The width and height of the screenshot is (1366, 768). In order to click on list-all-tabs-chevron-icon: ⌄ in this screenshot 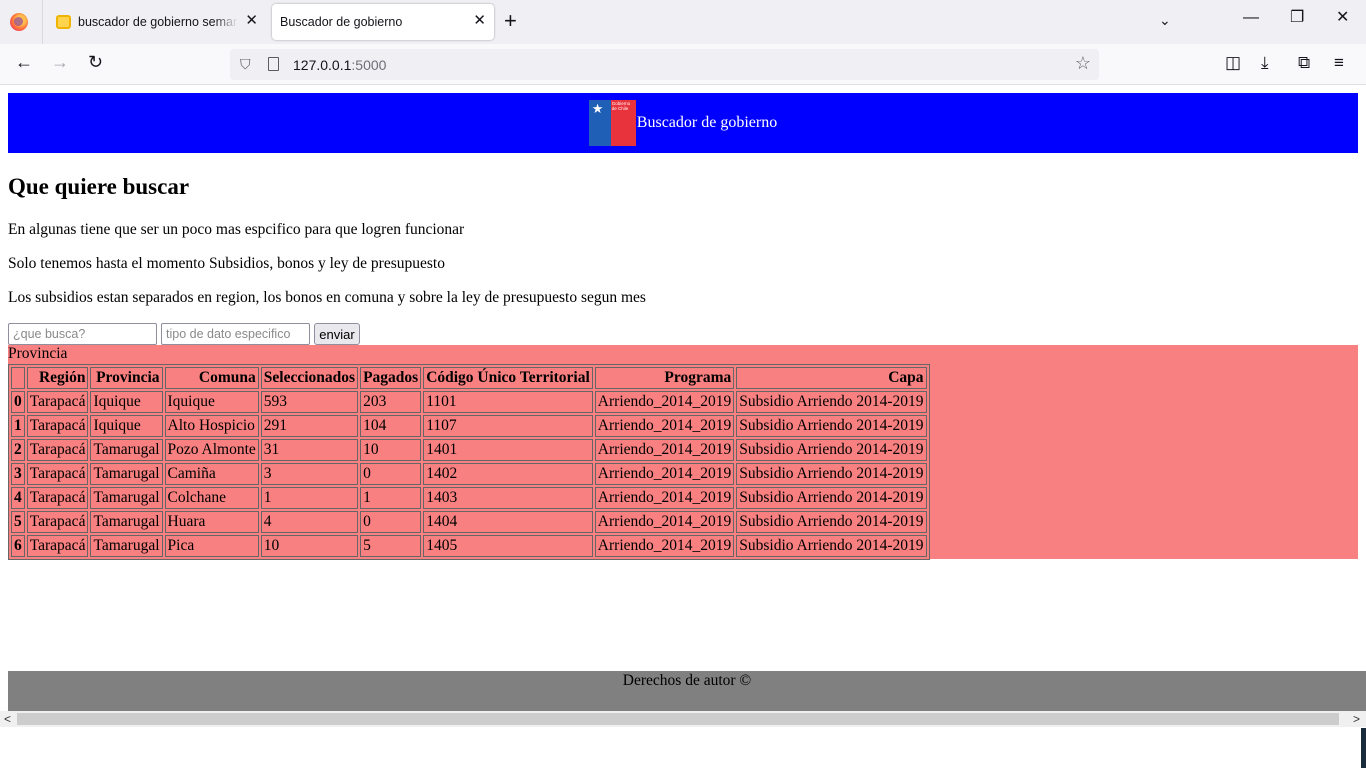, I will do `click(1165, 20)`.